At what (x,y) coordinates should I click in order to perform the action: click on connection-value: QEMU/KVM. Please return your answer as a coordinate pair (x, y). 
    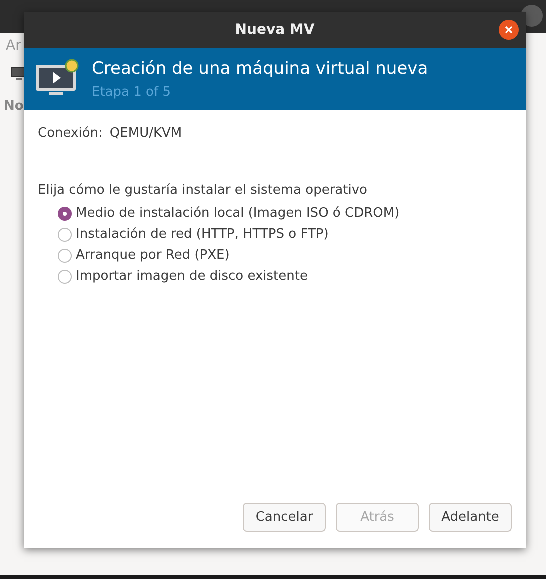
    Looking at the image, I should click on (146, 133).